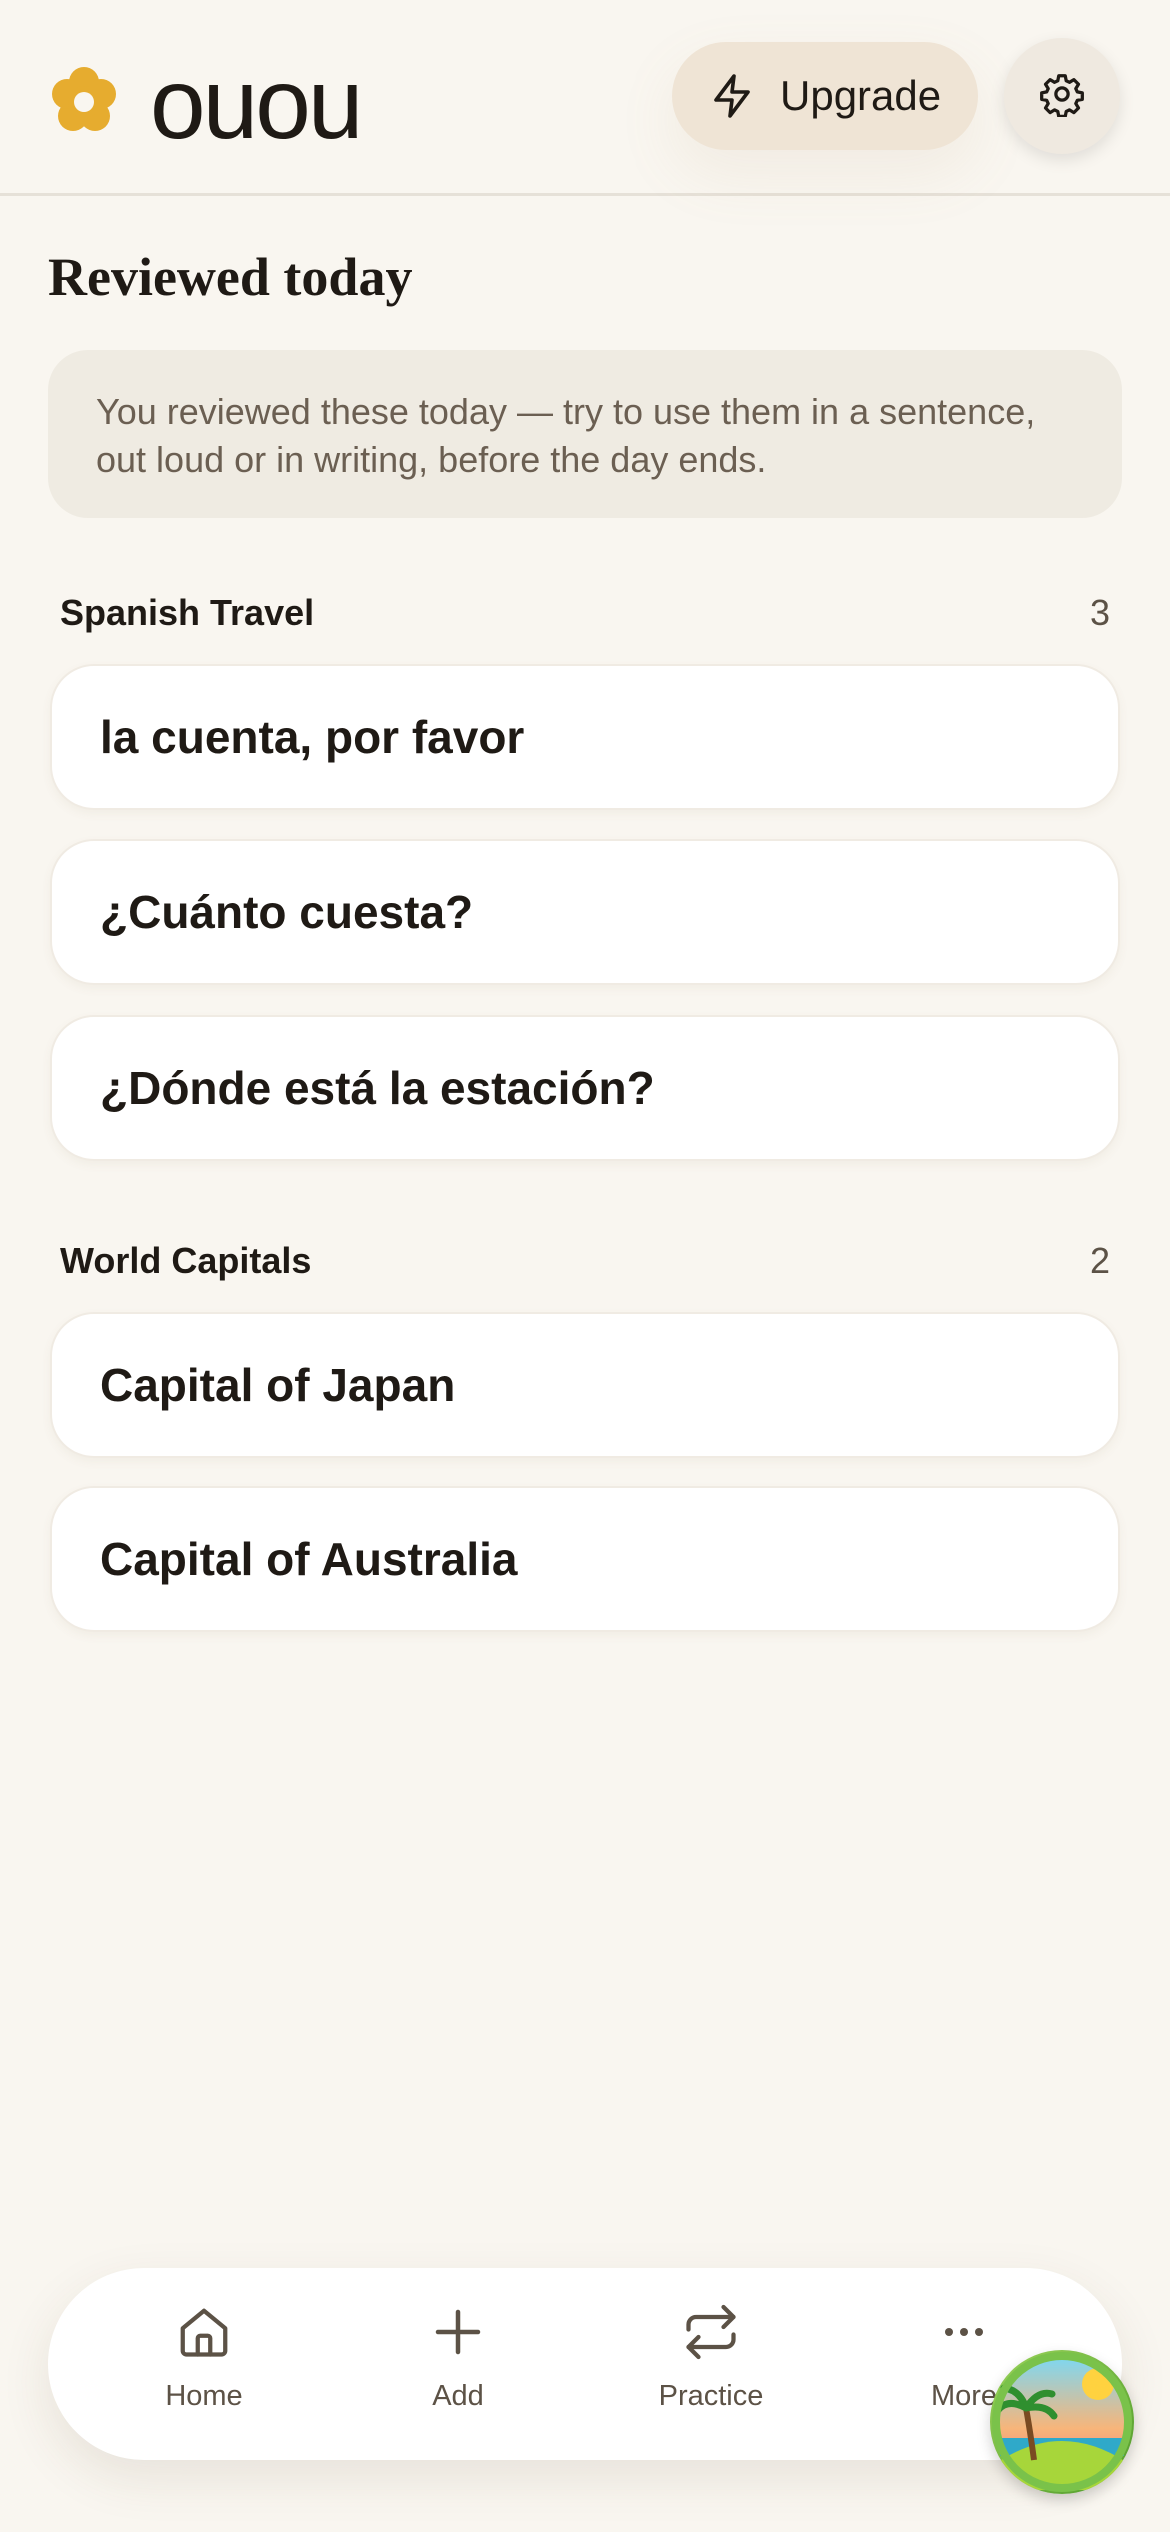 This screenshot has height=2532, width=1170. What do you see at coordinates (204, 2396) in the screenshot?
I see `nav-label: Home` at bounding box center [204, 2396].